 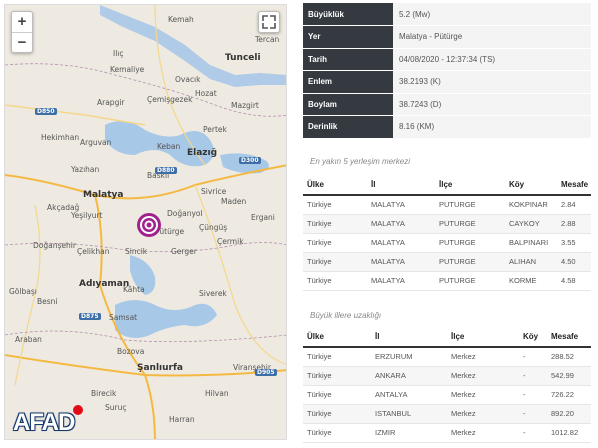 What do you see at coordinates (116, 407) in the screenshot?
I see `city-label: Suruç` at bounding box center [116, 407].